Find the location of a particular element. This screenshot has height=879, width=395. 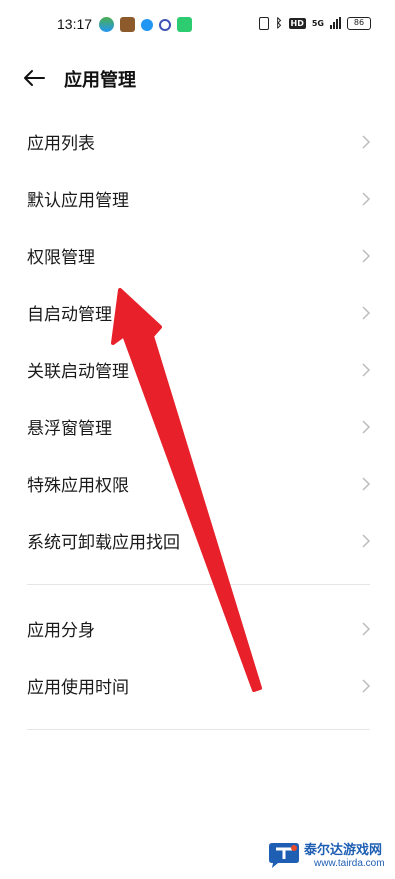

watermark-title: 泰尔达游戏网 is located at coordinates (343, 850).